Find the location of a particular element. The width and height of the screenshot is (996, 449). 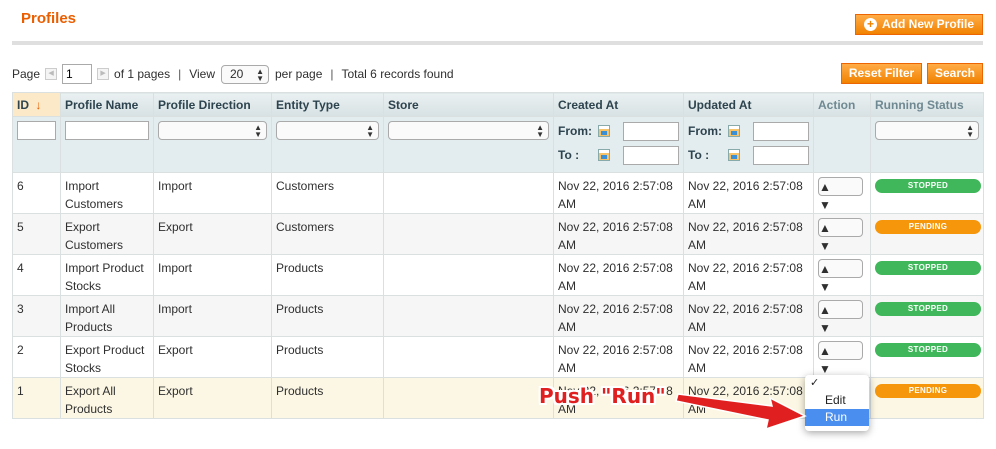

search-button: Search is located at coordinates (955, 73).